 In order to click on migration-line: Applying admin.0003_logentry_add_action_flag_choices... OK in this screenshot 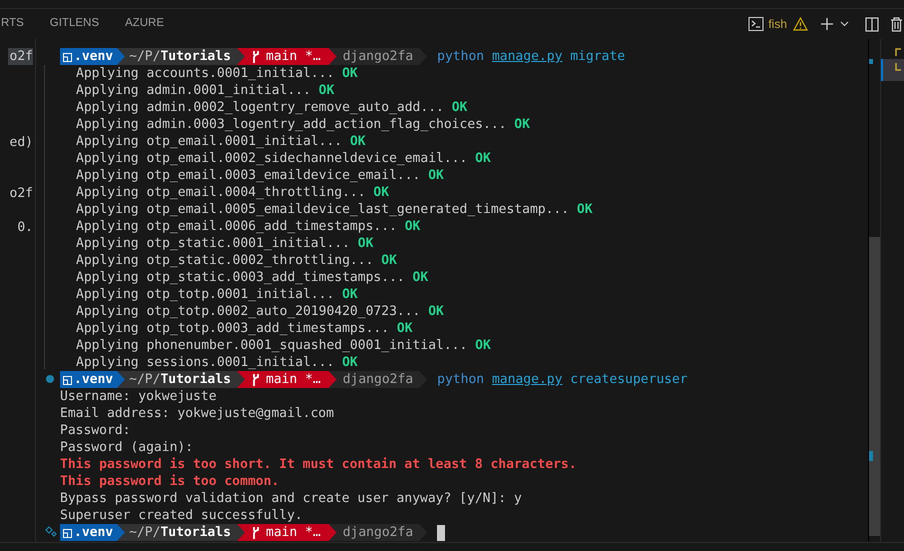, I will do `click(302, 124)`.